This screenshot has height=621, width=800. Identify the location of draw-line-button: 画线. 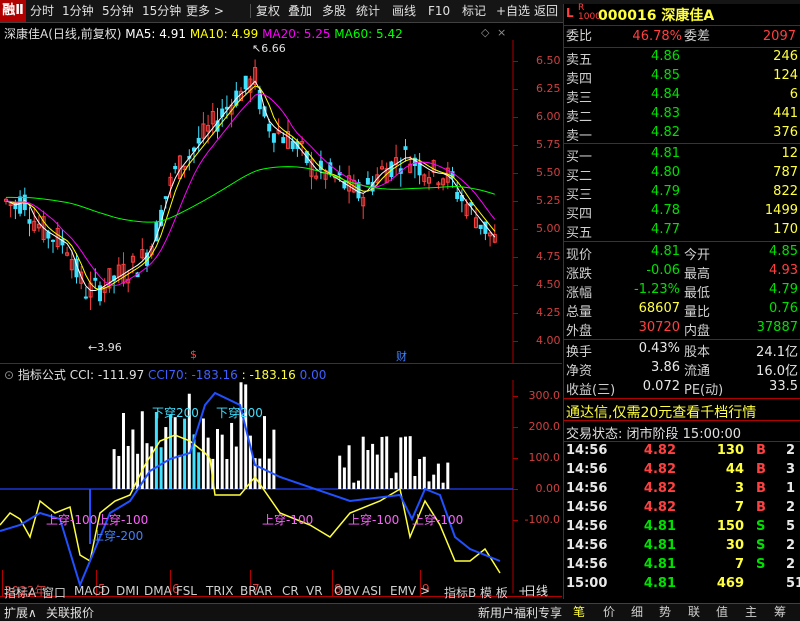
(404, 11).